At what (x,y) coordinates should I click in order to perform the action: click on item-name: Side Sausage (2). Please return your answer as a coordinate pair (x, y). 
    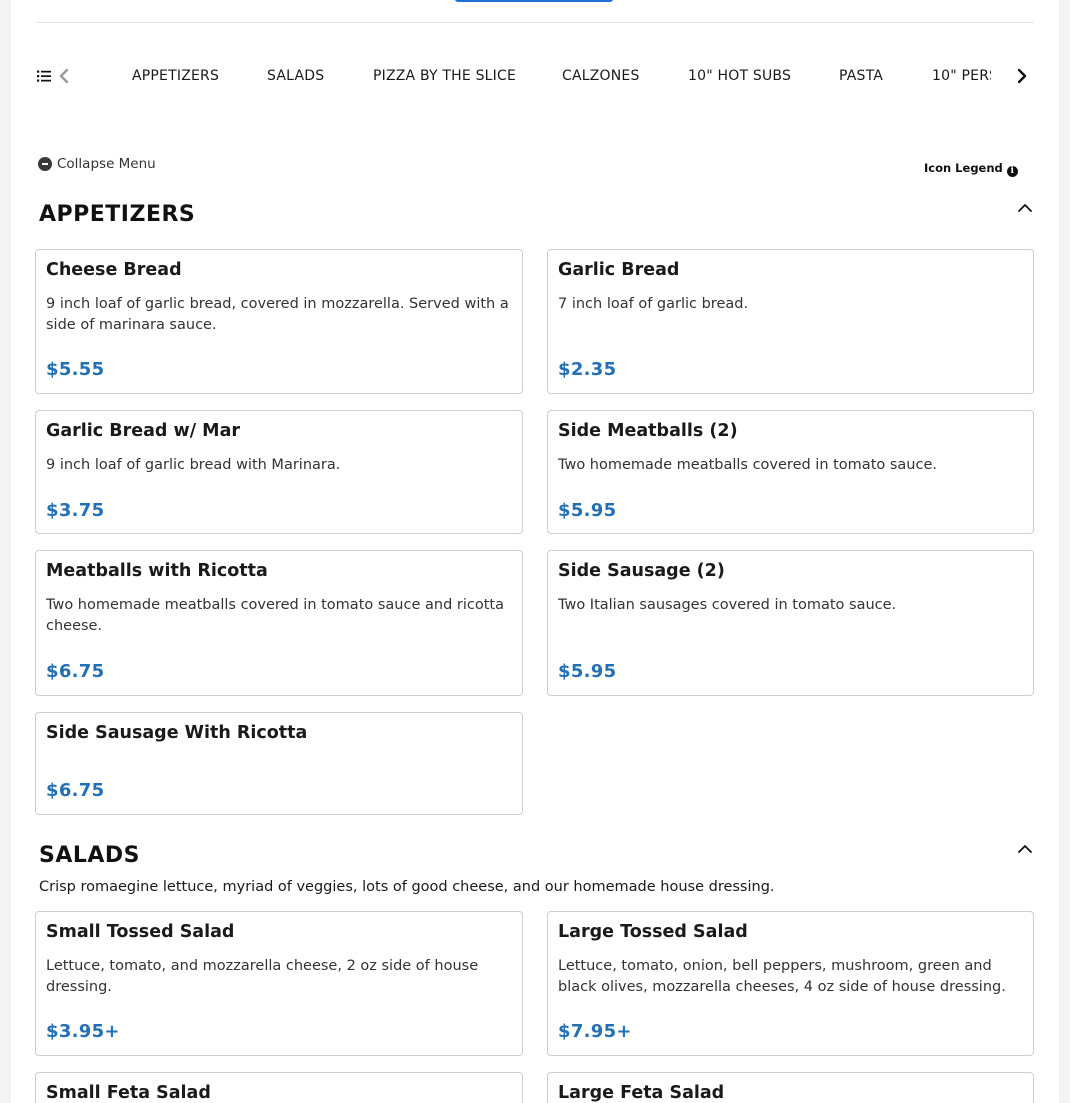
    Looking at the image, I should click on (641, 571).